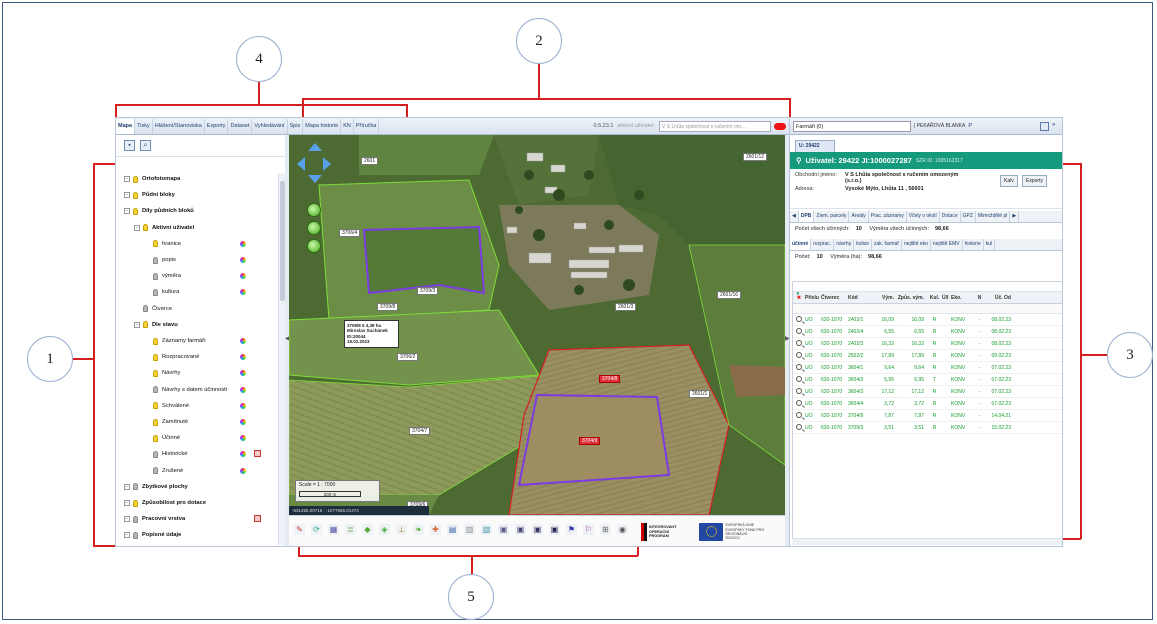  Describe the element at coordinates (281, 359) in the screenshot. I see `layer-scrollbar` at that location.